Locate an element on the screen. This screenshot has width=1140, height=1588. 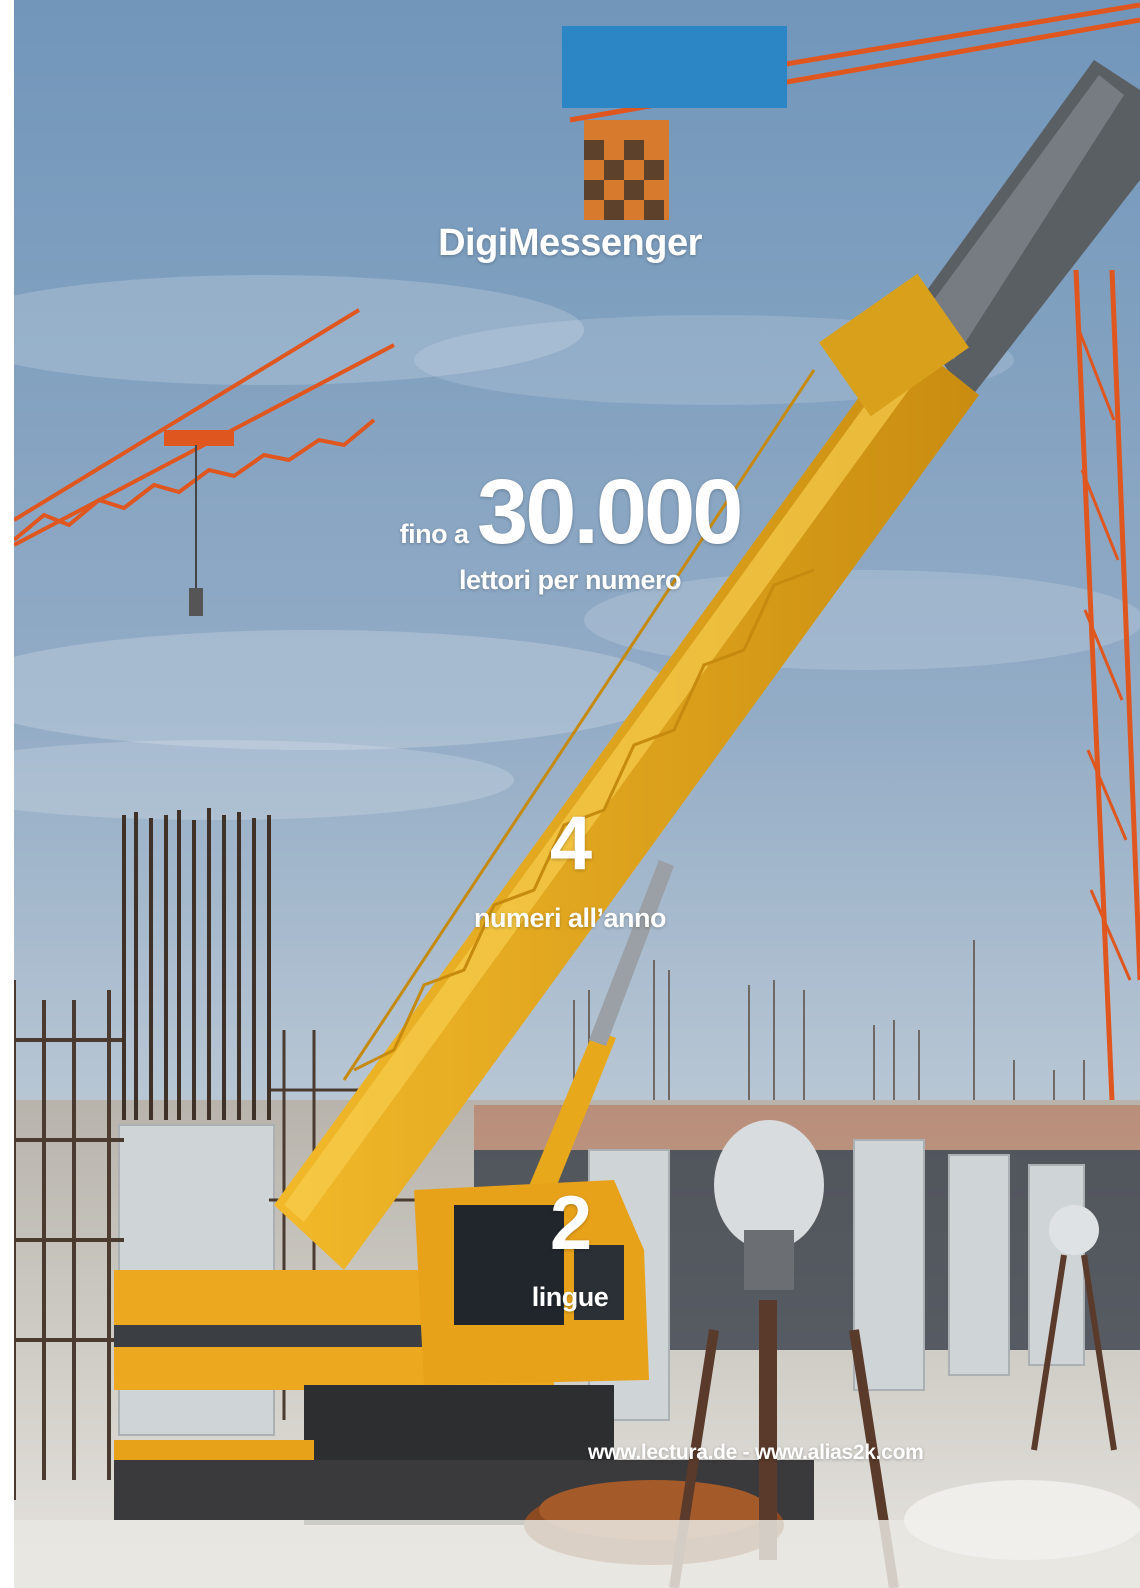
languages-label: lingue is located at coordinates (570, 1297).